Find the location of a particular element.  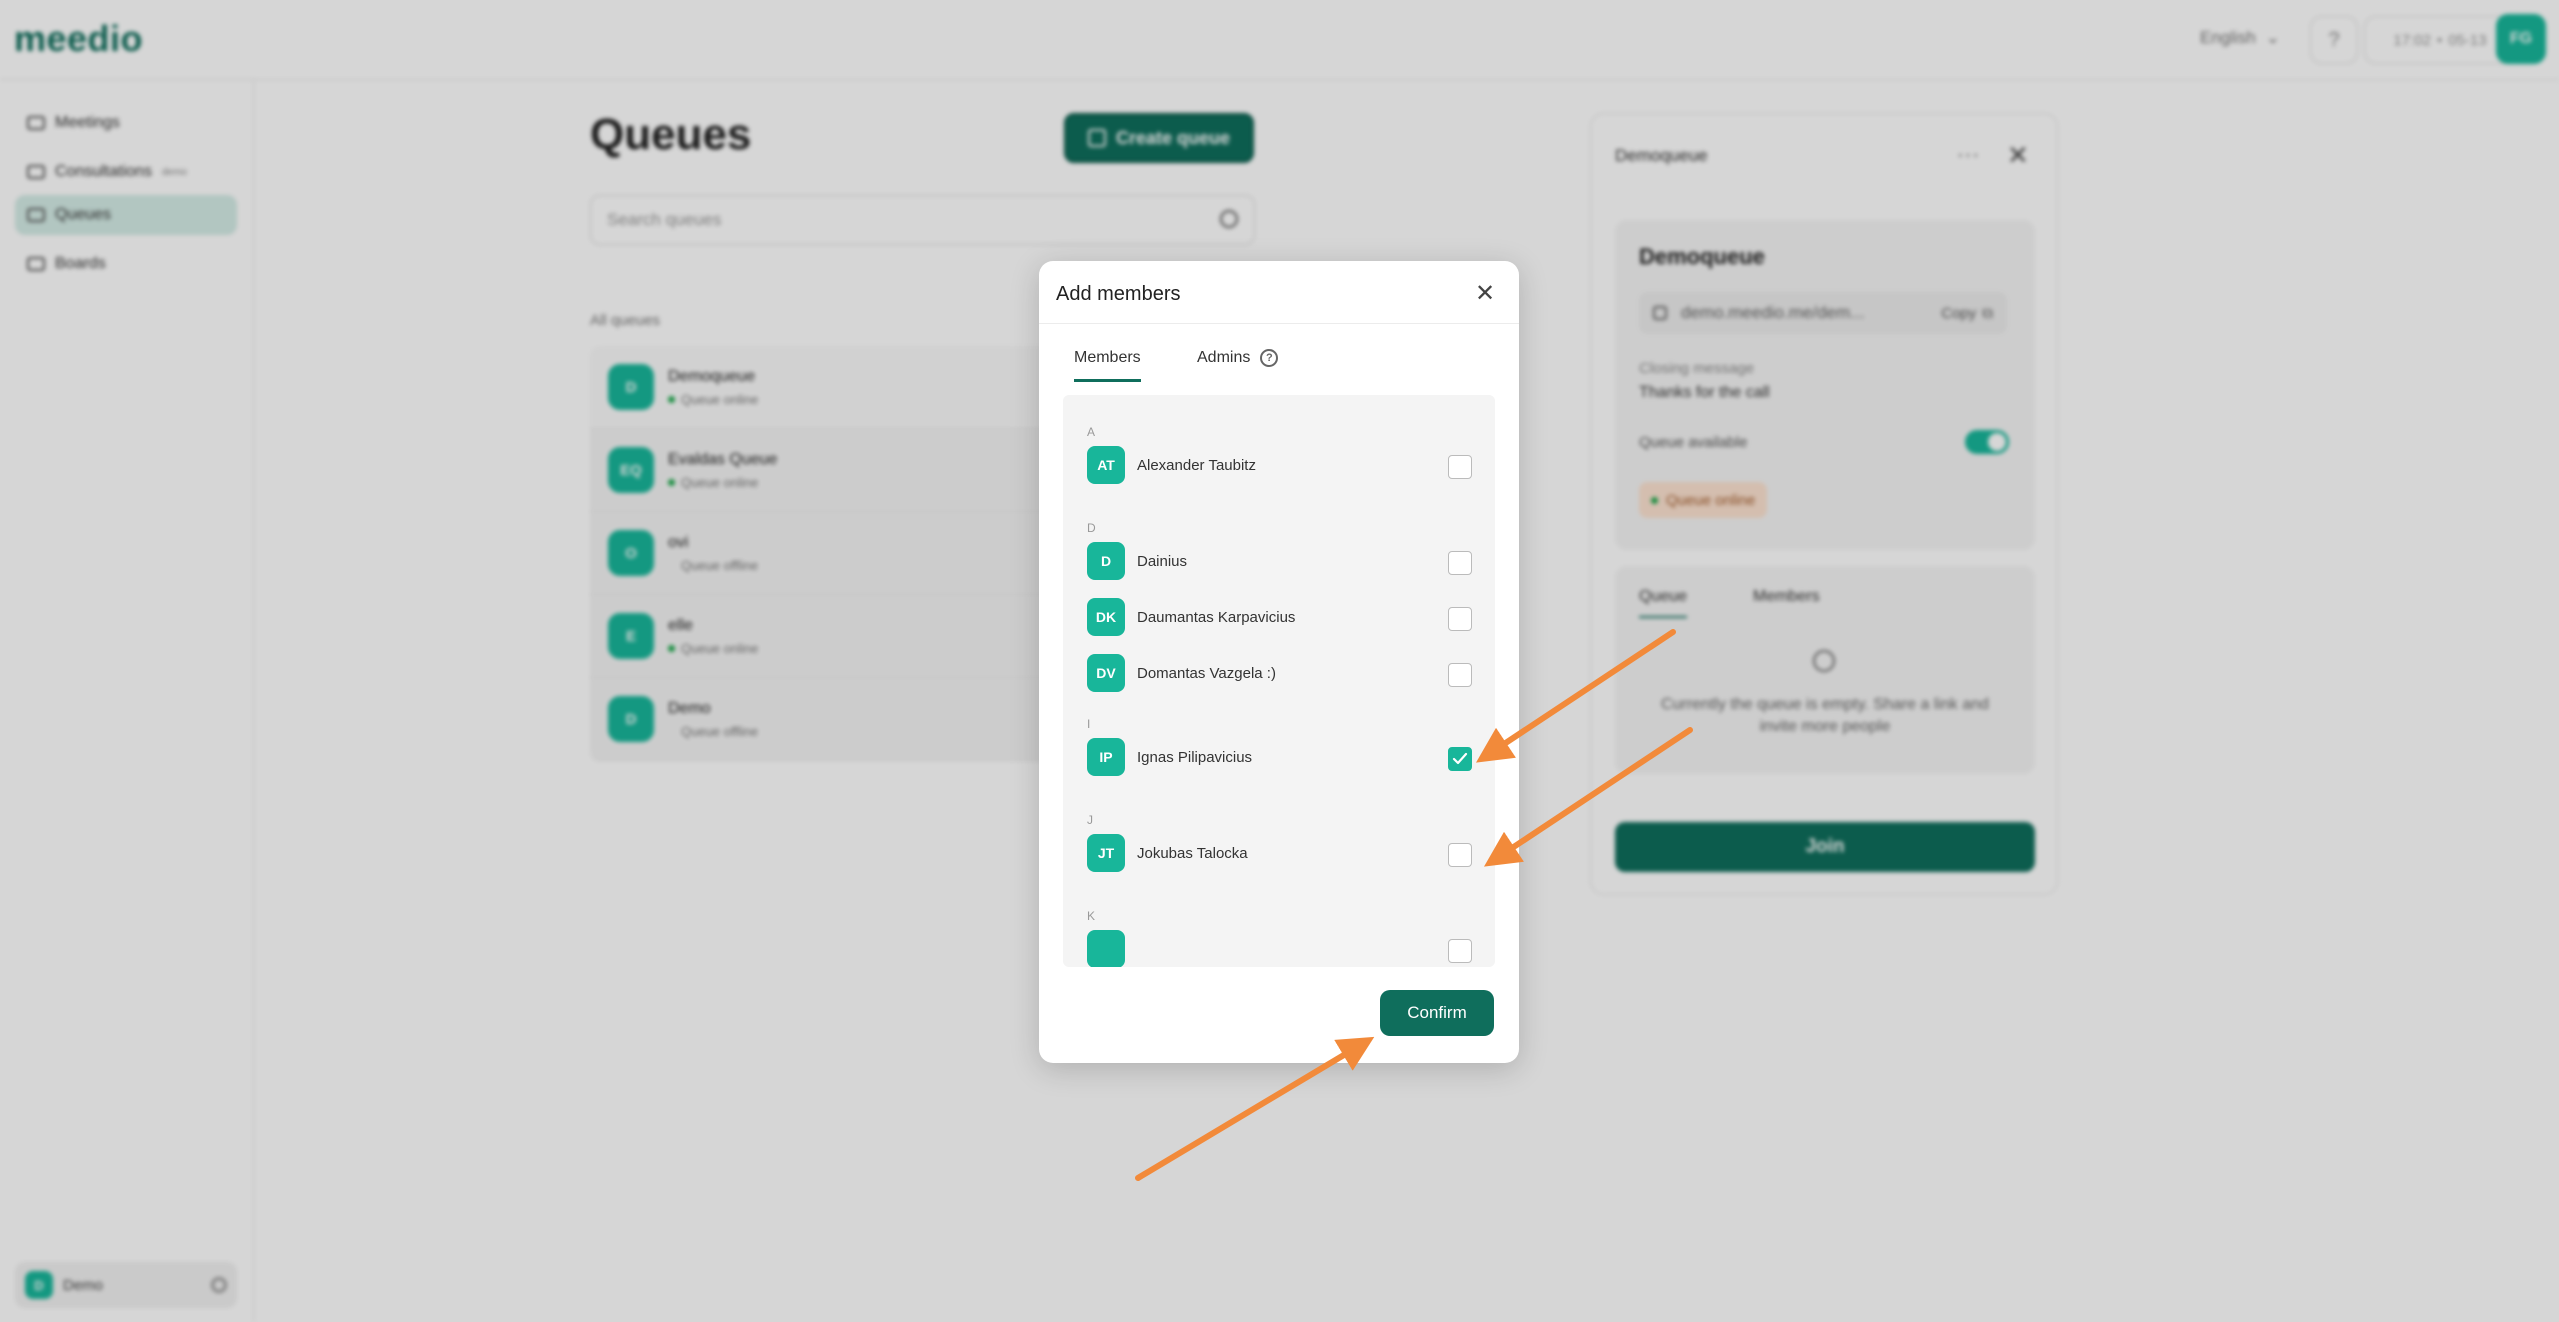

member-name: Domantas Vazgela :) is located at coordinates (1206, 673).